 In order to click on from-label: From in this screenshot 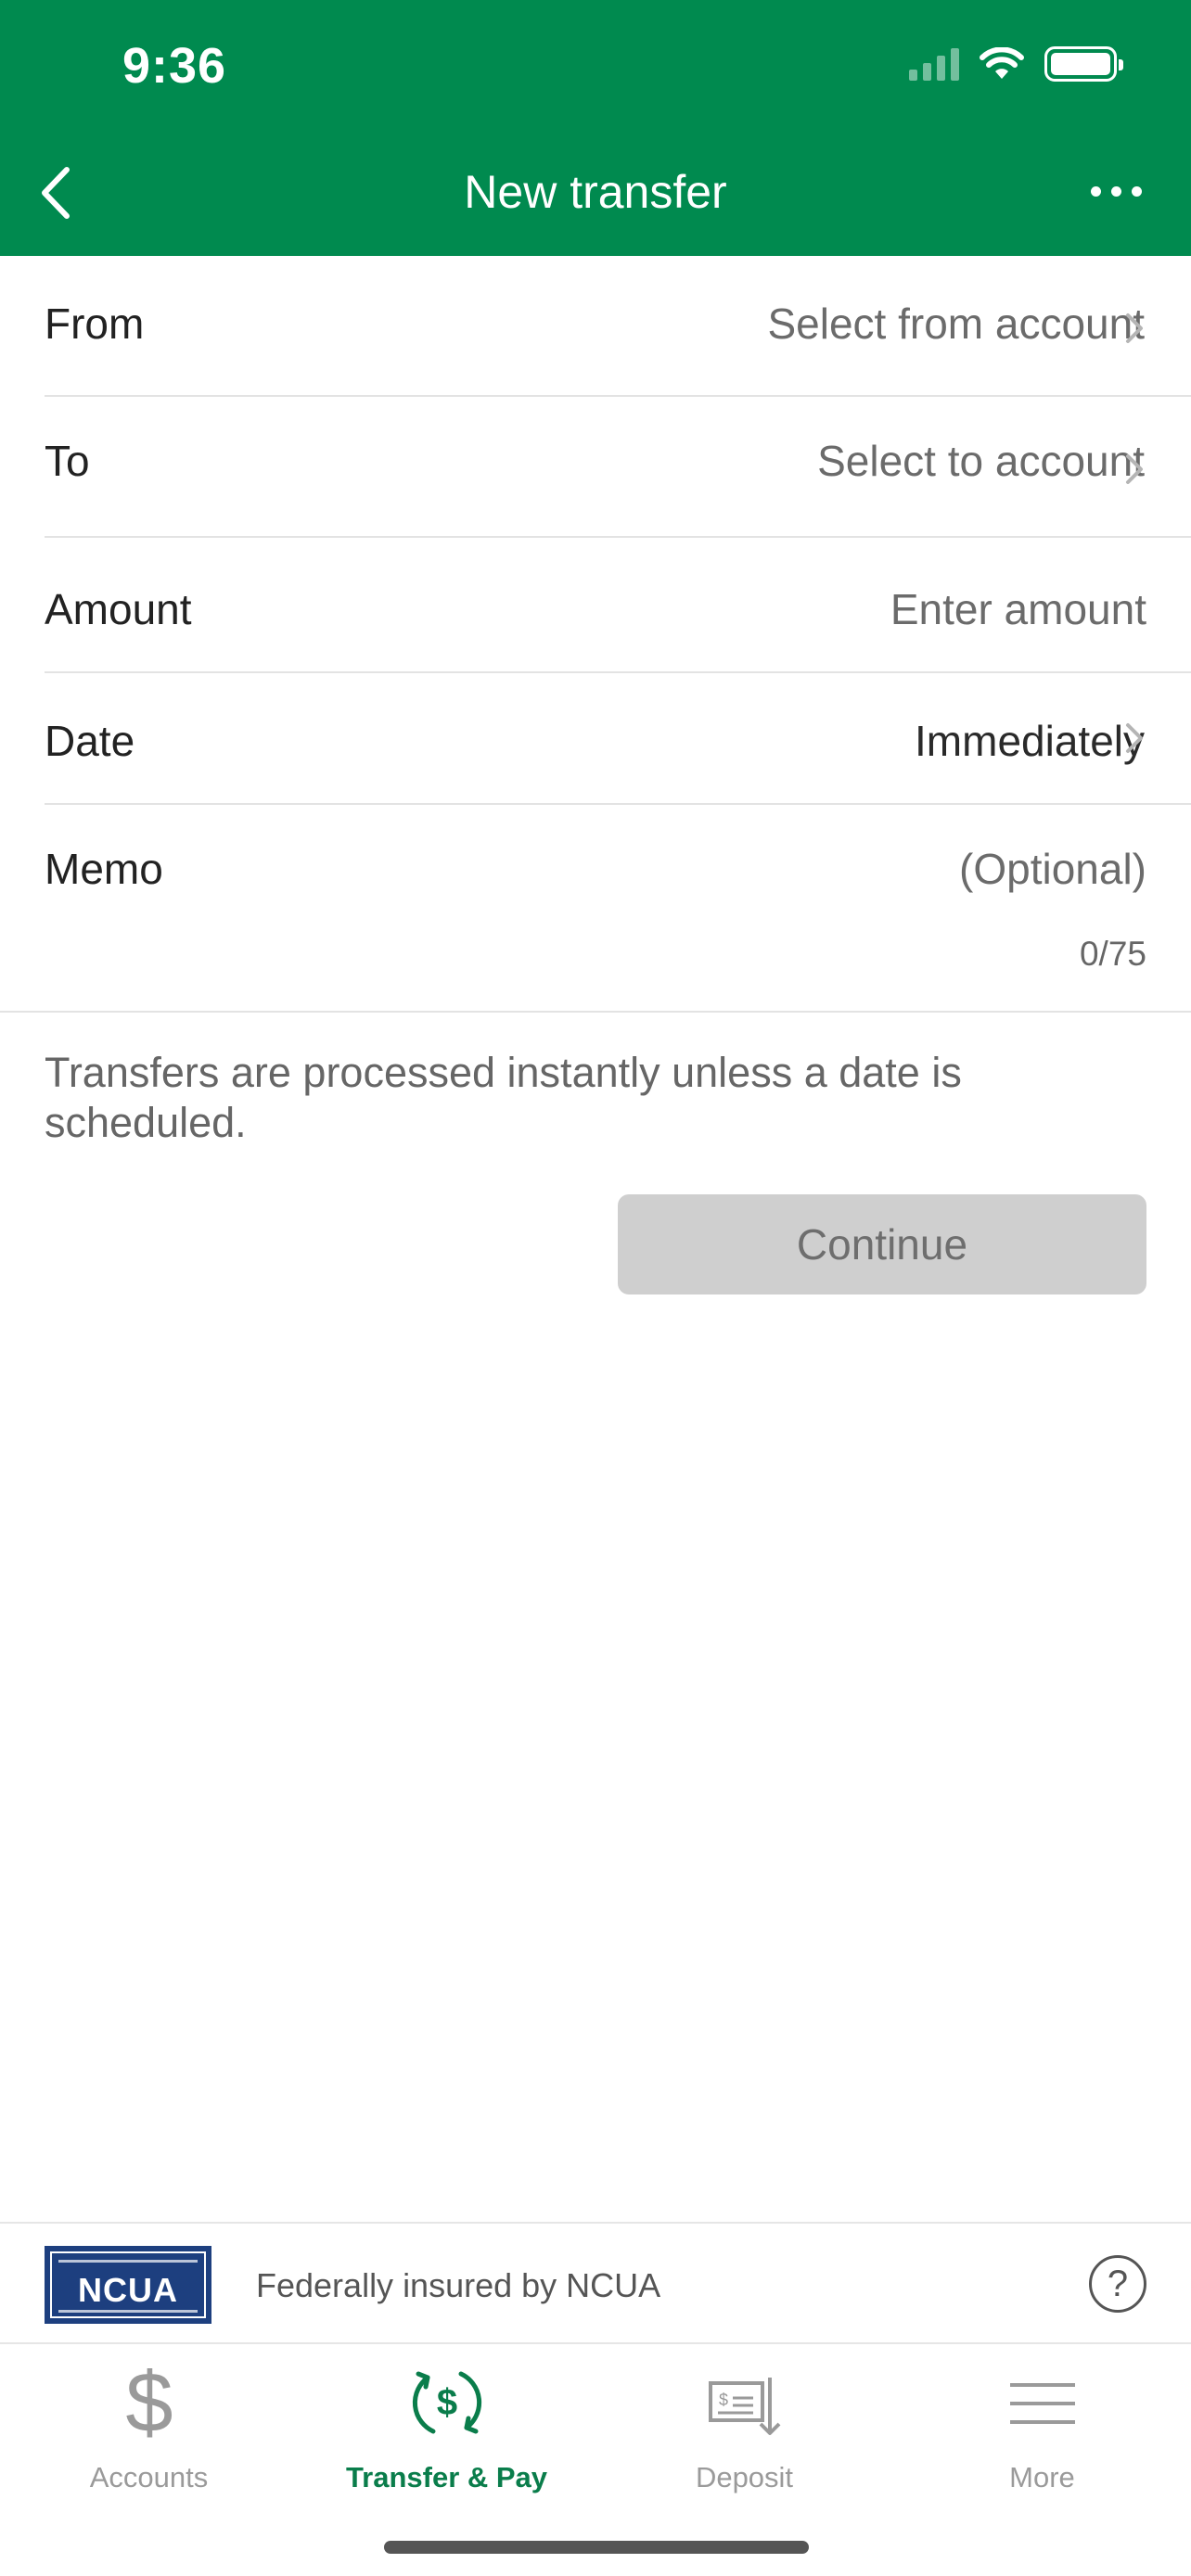, I will do `click(95, 324)`.